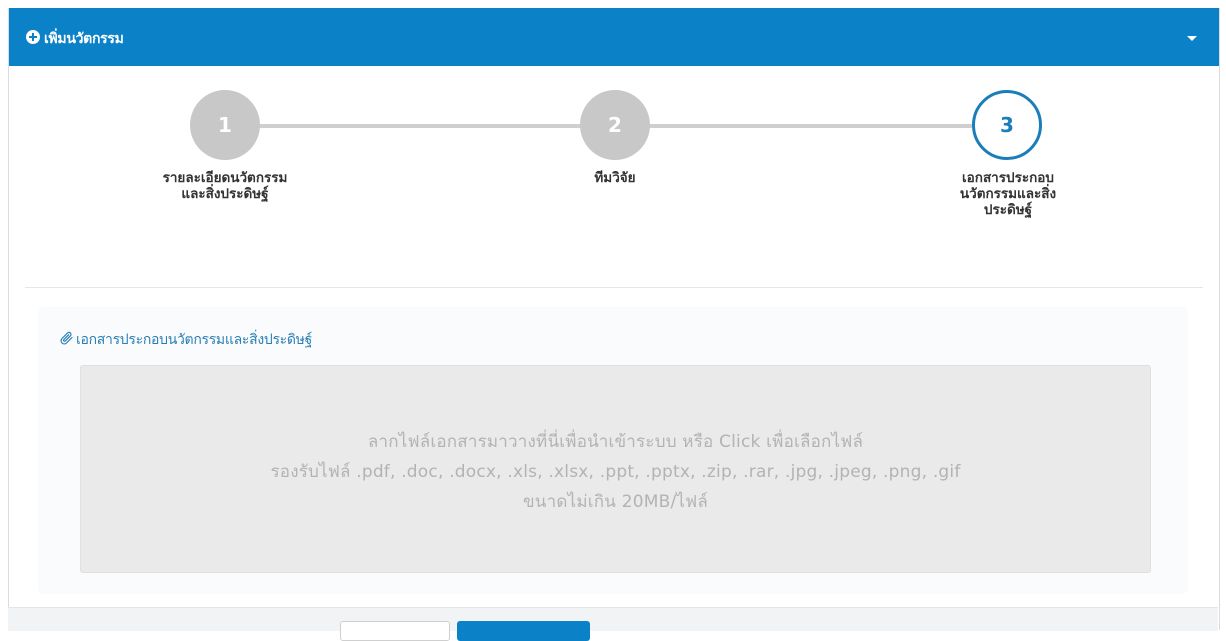 This screenshot has width=1226, height=641. Describe the element at coordinates (523, 631) in the screenshot. I see `save-button` at that location.